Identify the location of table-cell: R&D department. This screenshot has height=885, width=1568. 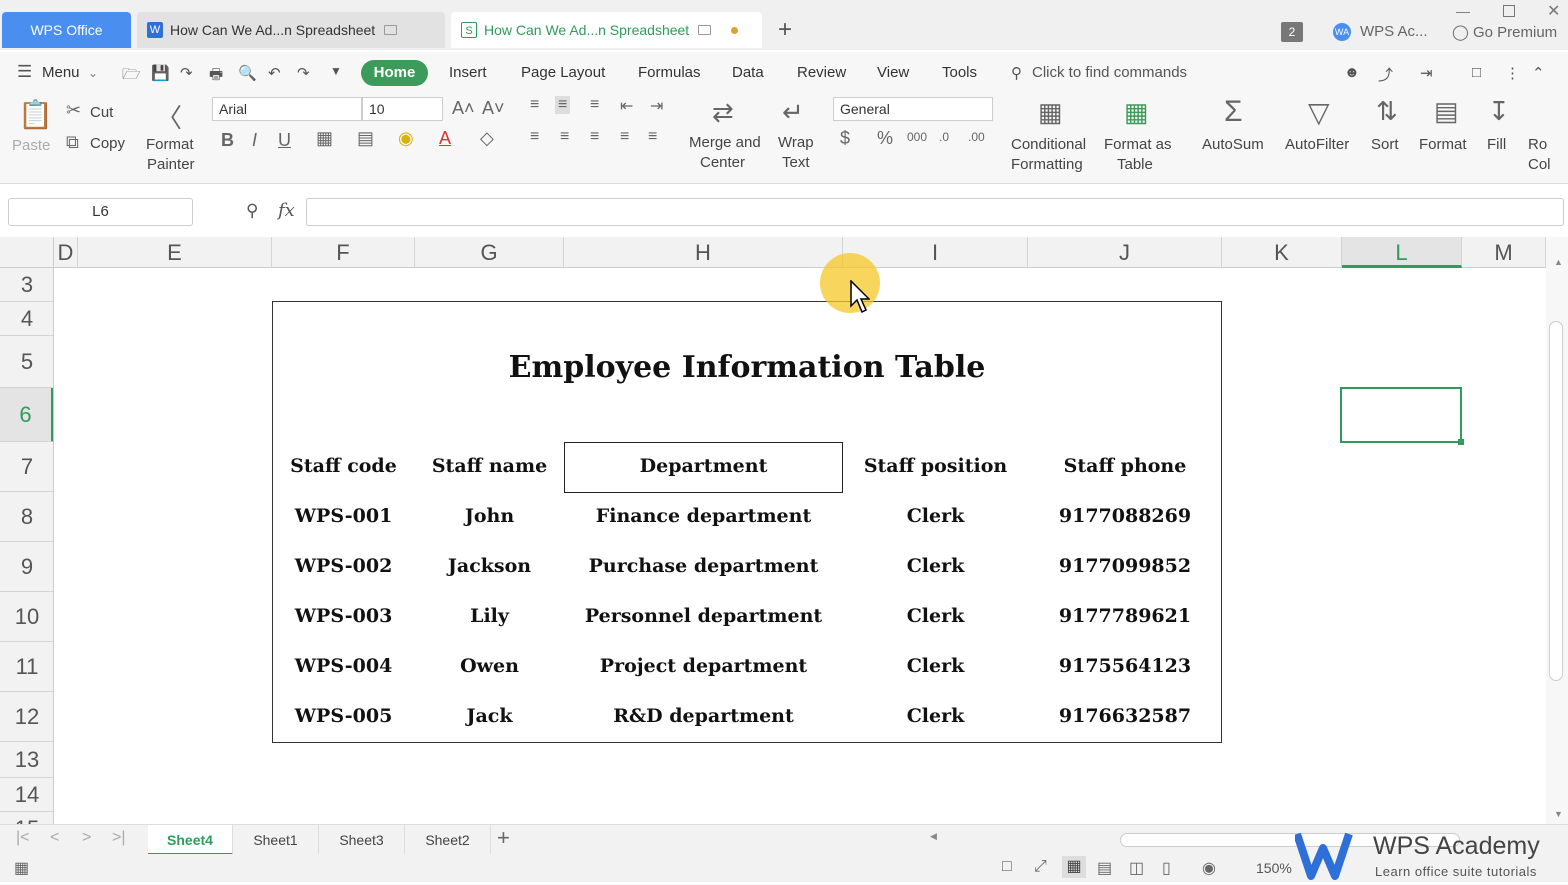
(703, 716).